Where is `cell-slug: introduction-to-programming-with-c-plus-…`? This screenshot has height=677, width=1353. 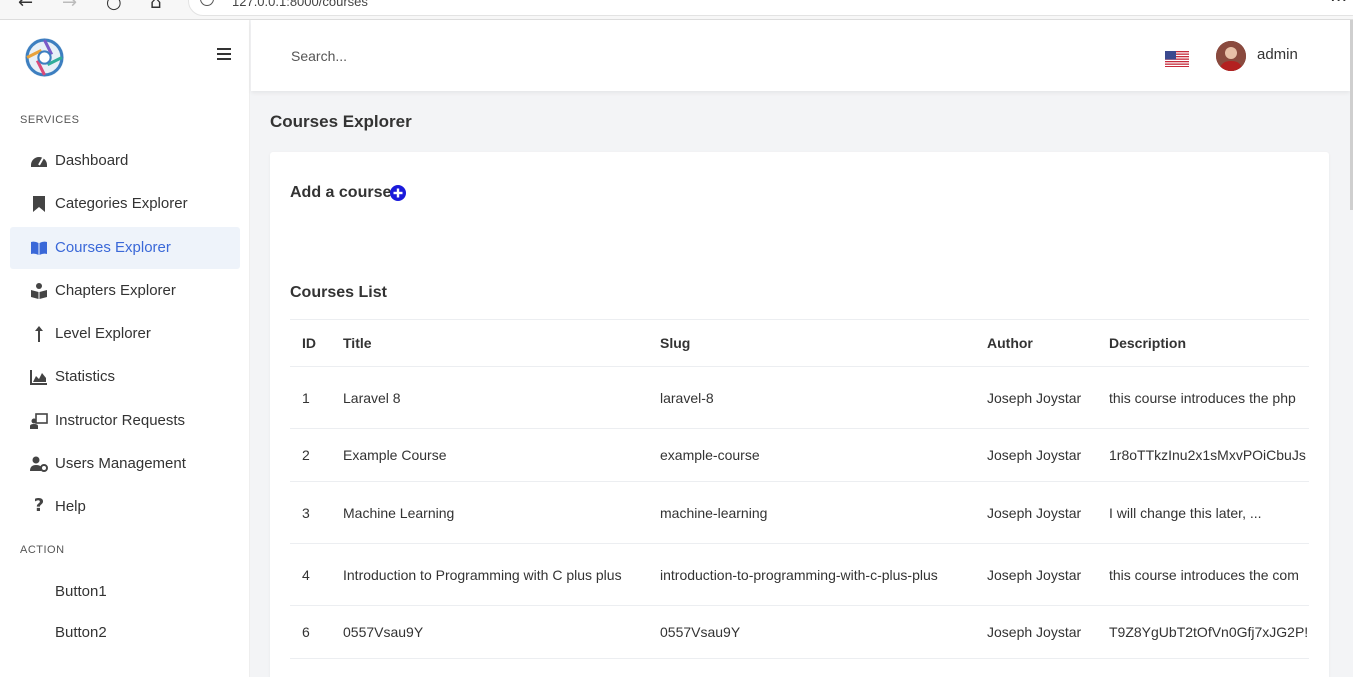 cell-slug: introduction-to-programming-with-c-plus-… is located at coordinates (799, 574).